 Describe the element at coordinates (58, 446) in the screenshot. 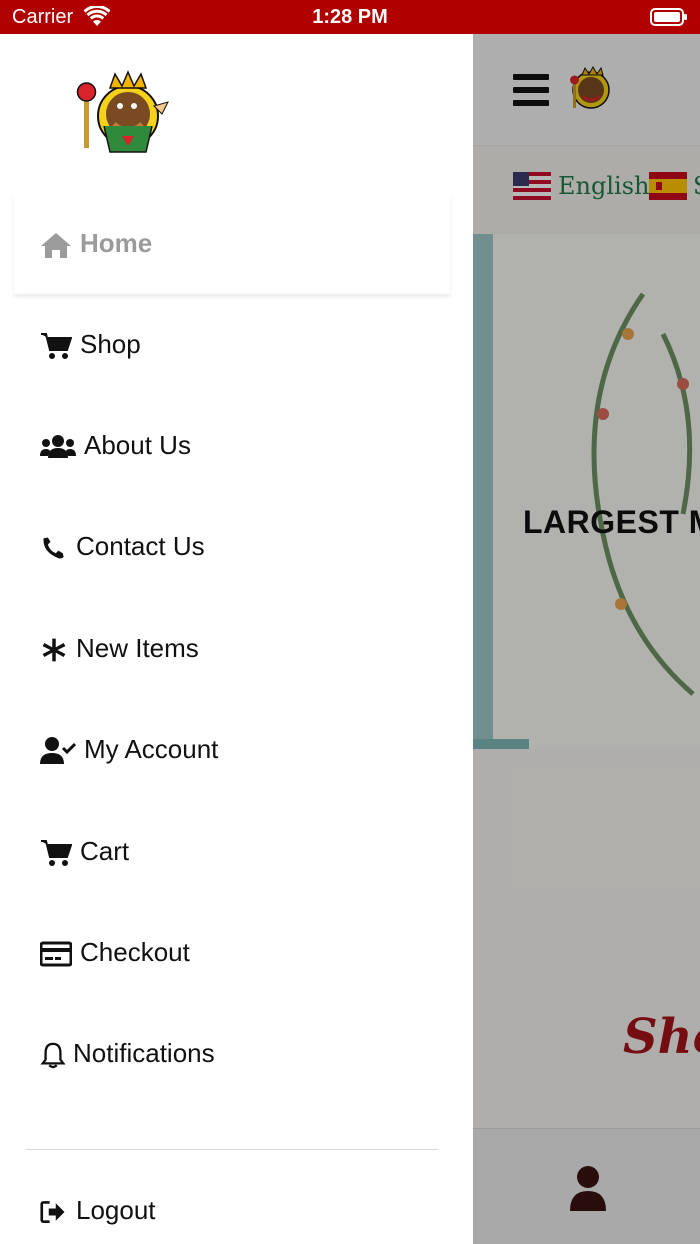

I see `users-icon` at that location.